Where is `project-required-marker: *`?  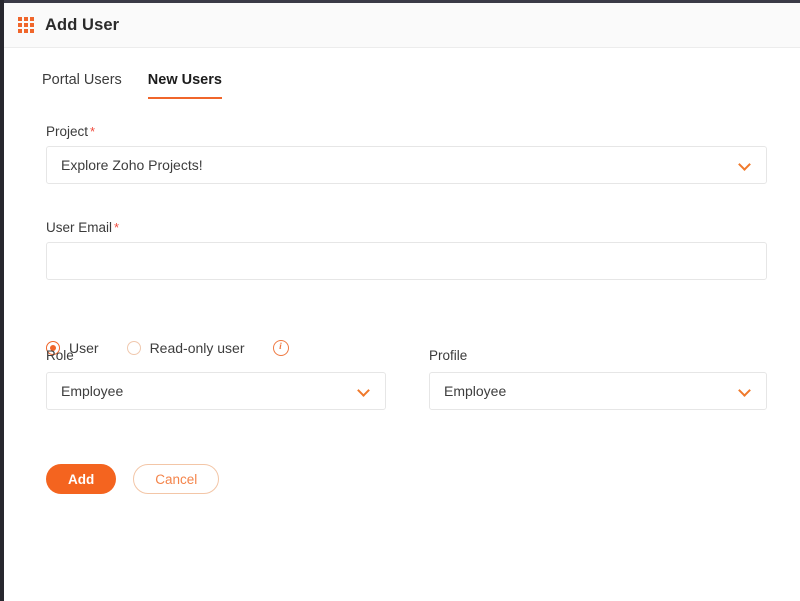
project-required-marker: * is located at coordinates (93, 131).